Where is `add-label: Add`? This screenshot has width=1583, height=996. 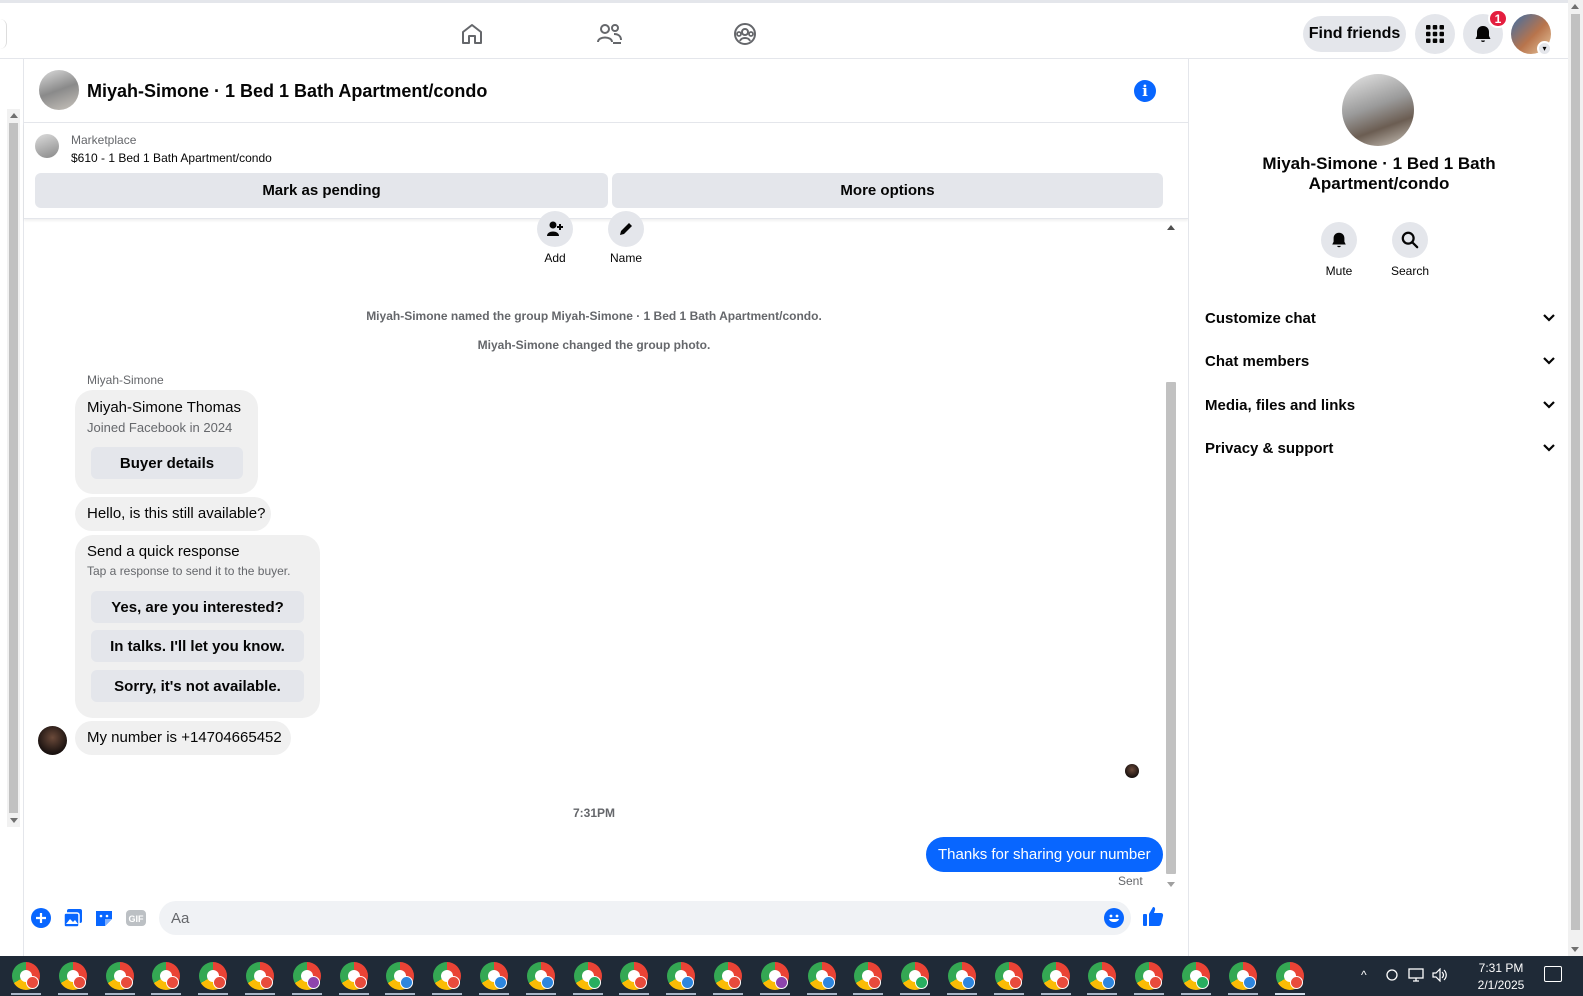 add-label: Add is located at coordinates (555, 258).